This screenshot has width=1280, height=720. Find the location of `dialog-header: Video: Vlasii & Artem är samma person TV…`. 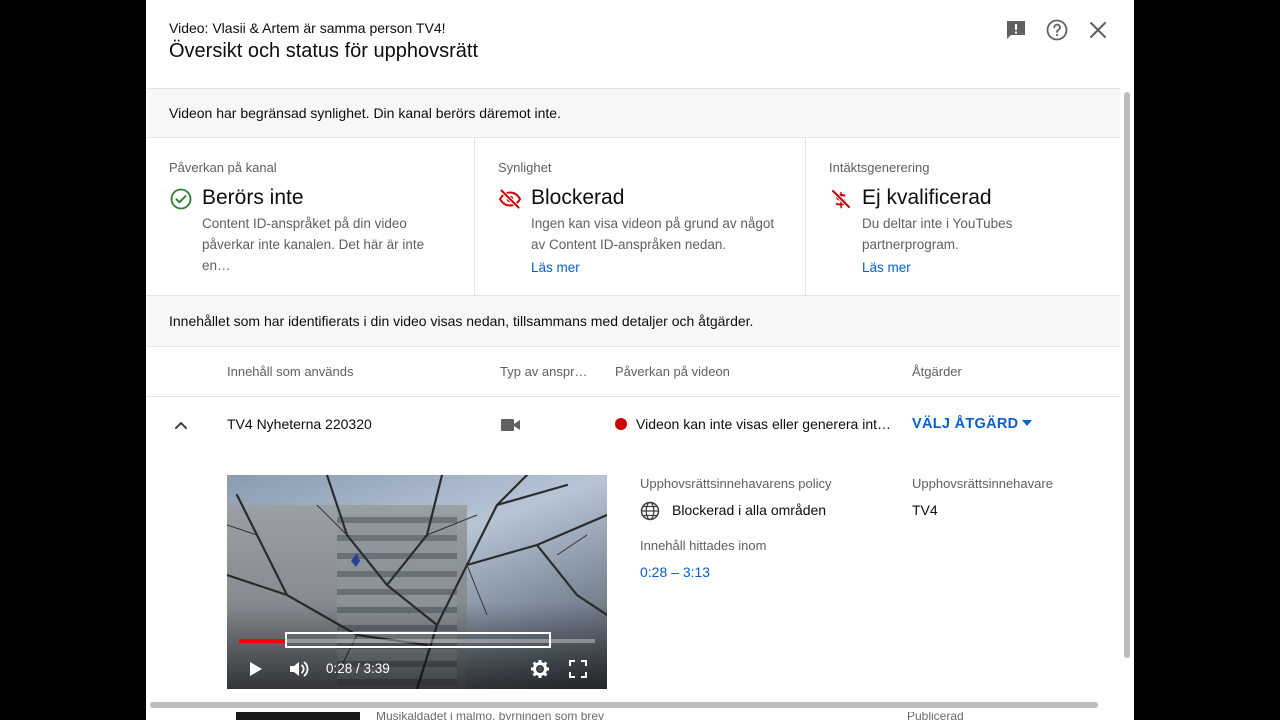

dialog-header: Video: Vlasii & Artem är samma person TV… is located at coordinates (640, 44).